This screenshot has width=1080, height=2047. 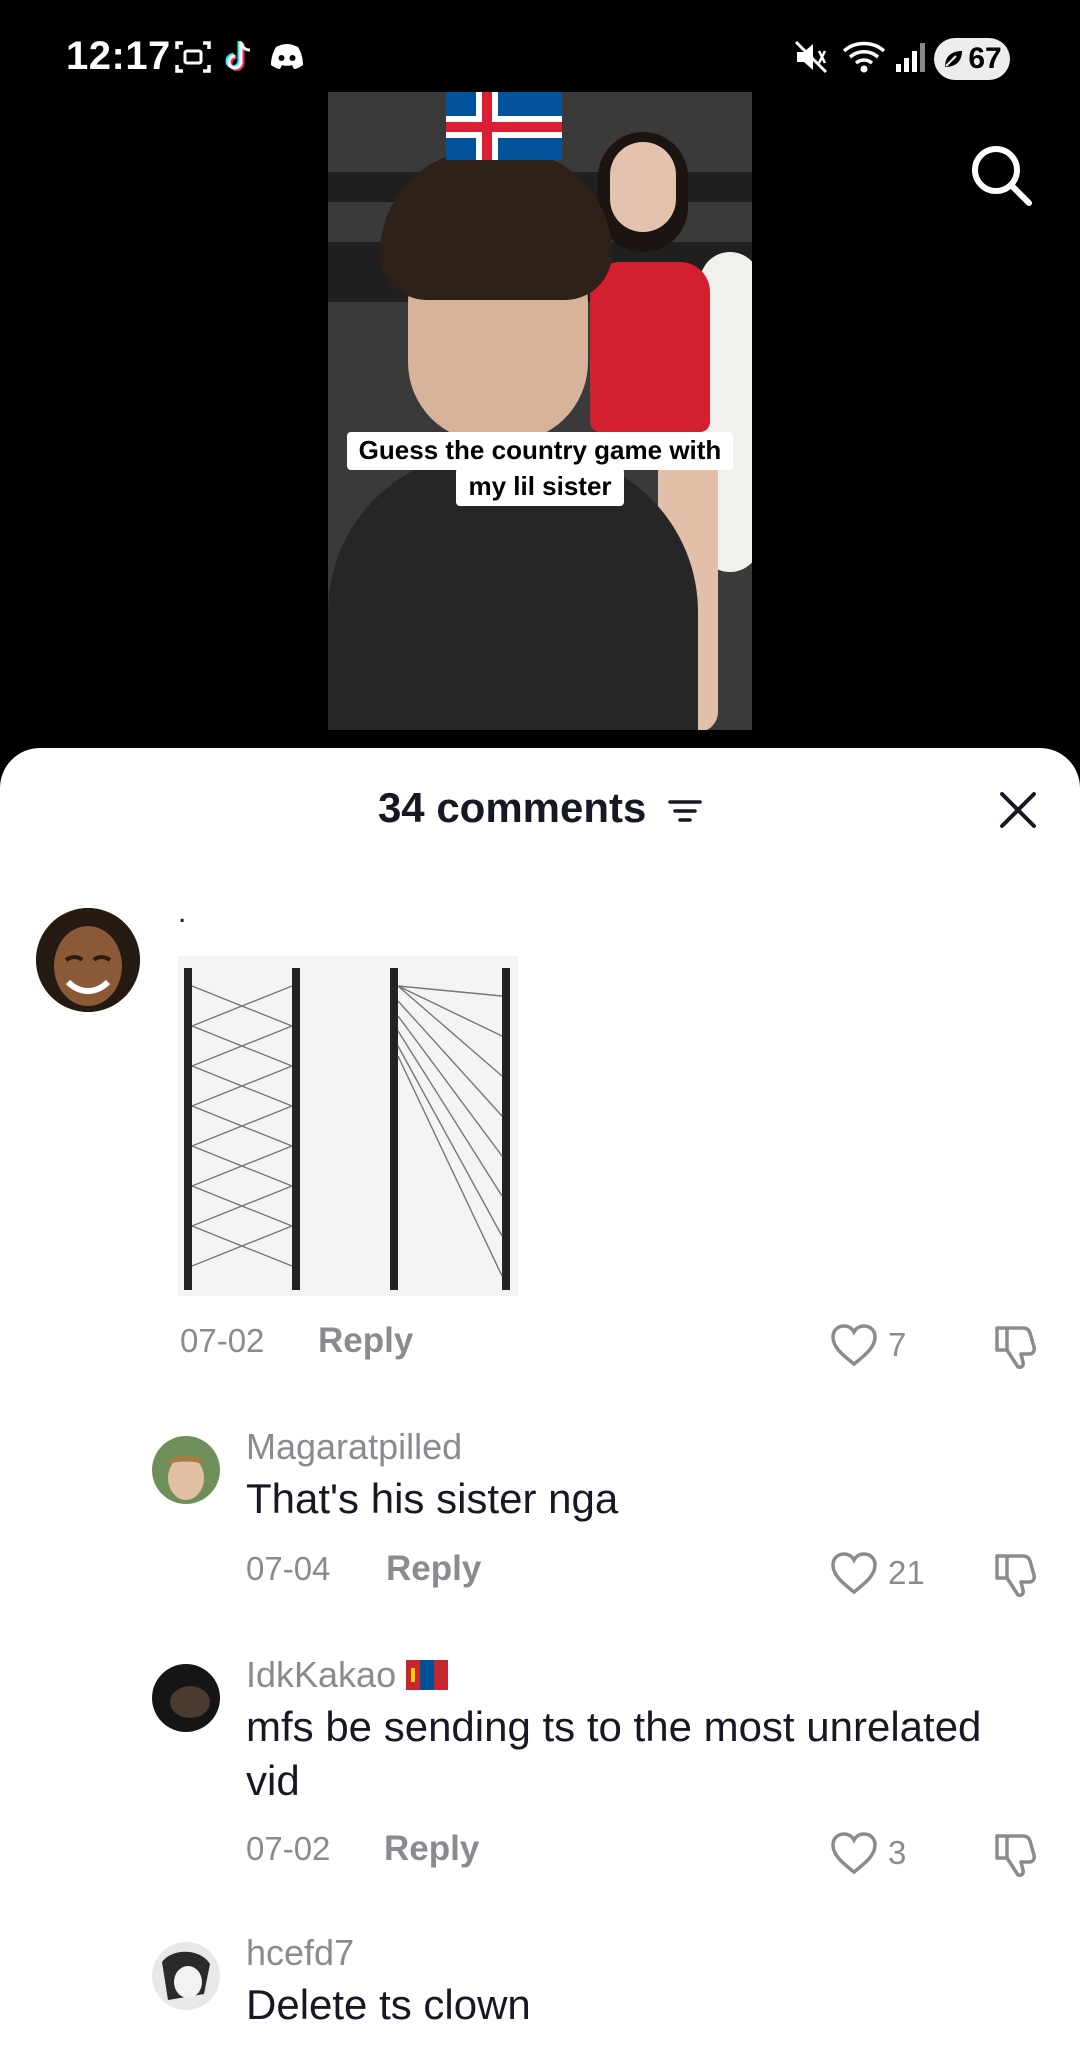 What do you see at coordinates (864, 57) in the screenshot?
I see `wifi-icon` at bounding box center [864, 57].